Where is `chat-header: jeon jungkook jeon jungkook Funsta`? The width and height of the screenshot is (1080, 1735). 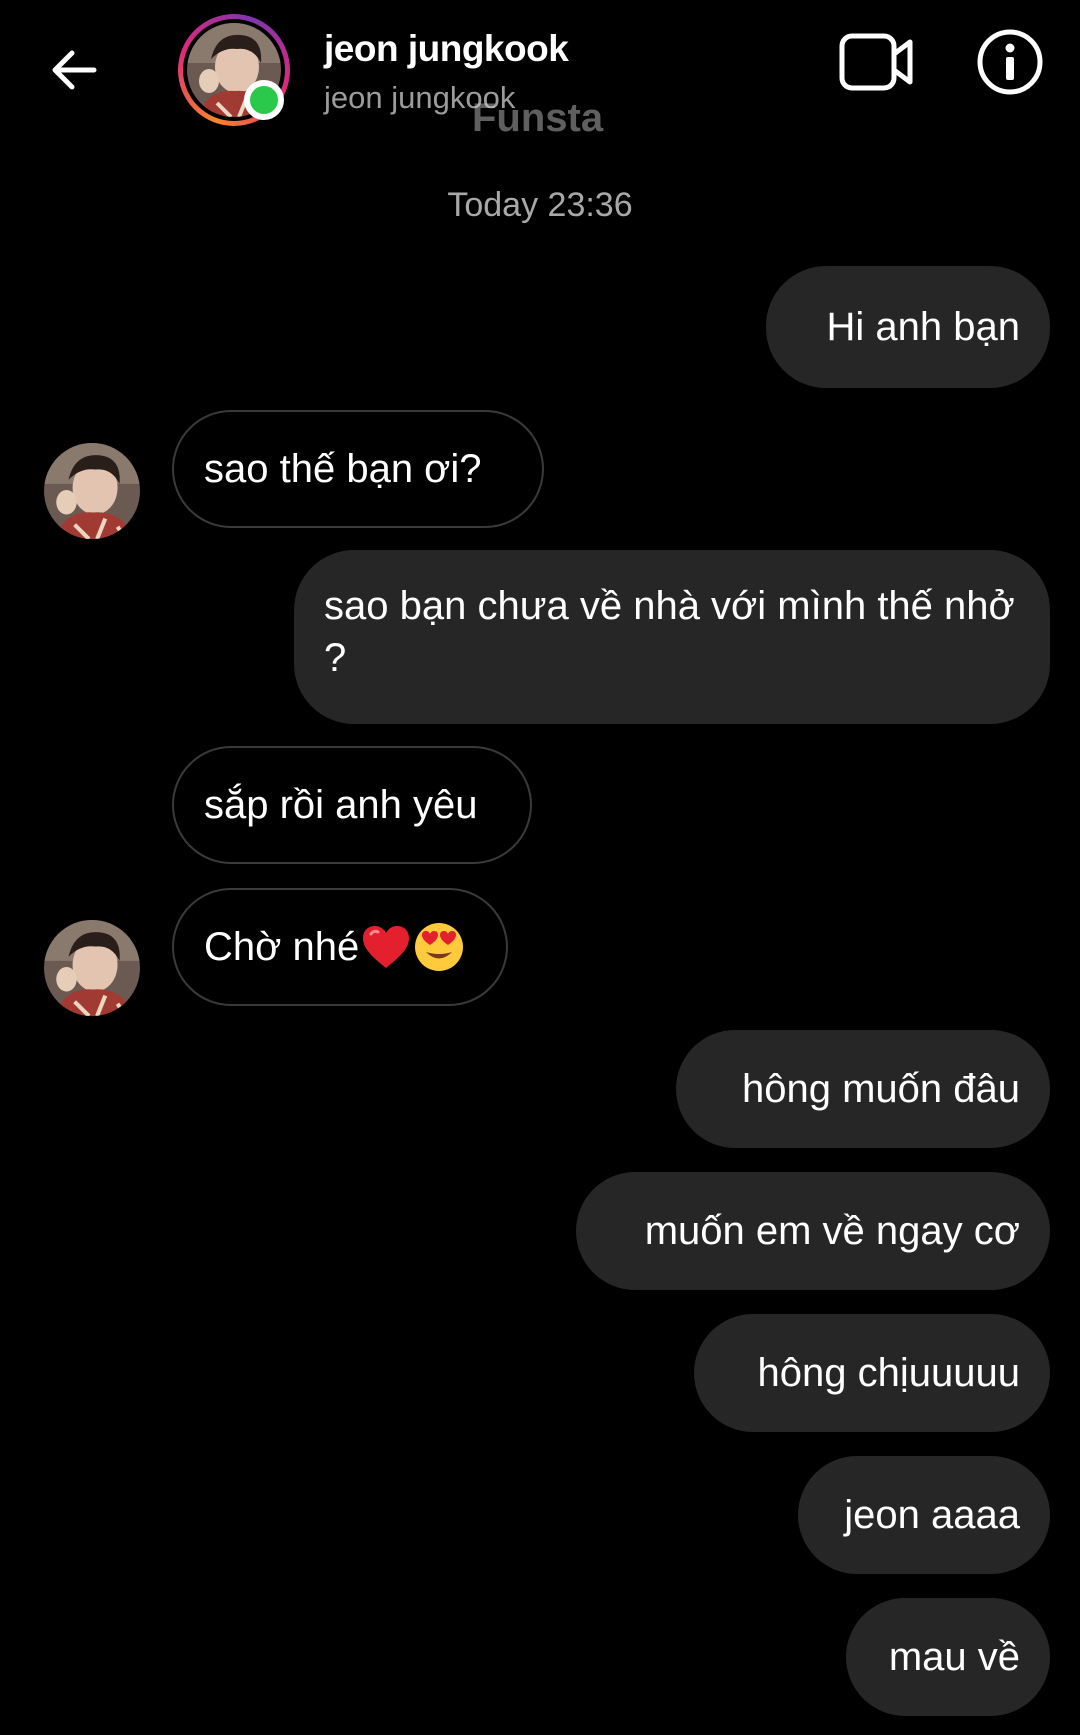
chat-header: jeon jungkook jeon jungkook Funsta is located at coordinates (540, 70).